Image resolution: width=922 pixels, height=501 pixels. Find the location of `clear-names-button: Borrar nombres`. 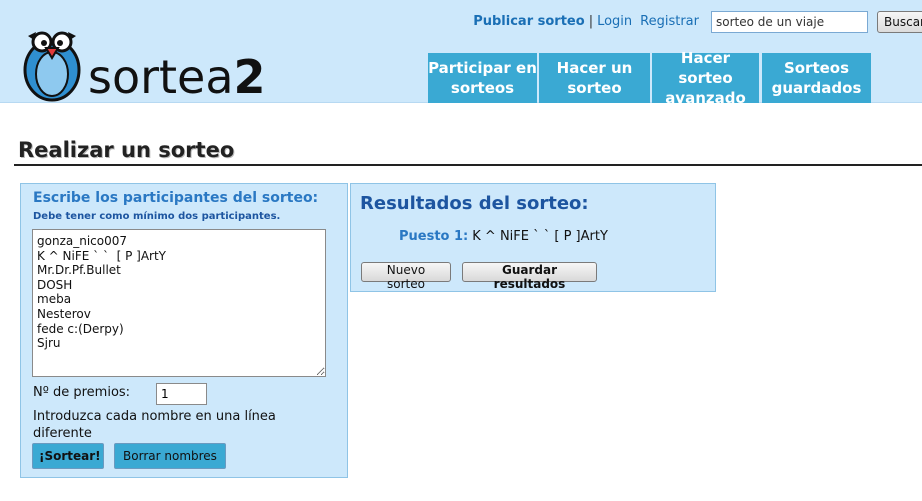

clear-names-button: Borrar nombres is located at coordinates (170, 456).